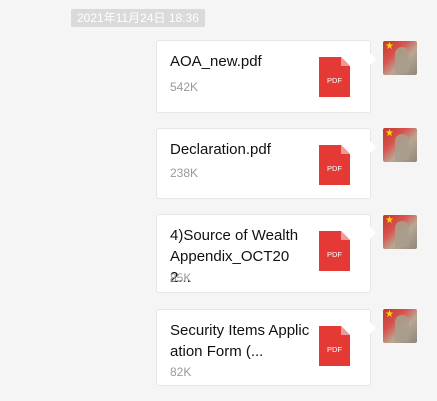  What do you see at coordinates (184, 173) in the screenshot?
I see `file-size: 238K` at bounding box center [184, 173].